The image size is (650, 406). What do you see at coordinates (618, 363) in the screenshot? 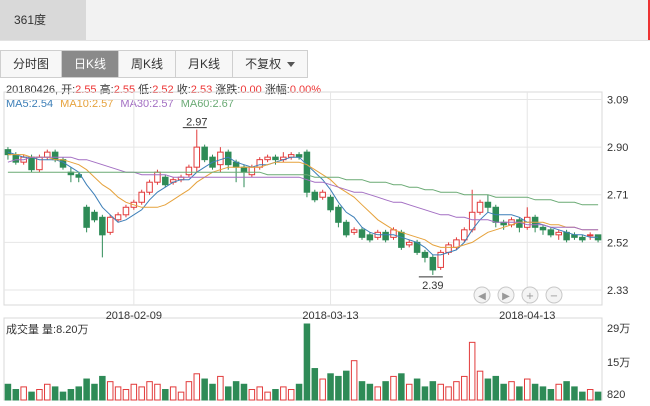
I see `volume-tick-label: 15万` at bounding box center [618, 363].